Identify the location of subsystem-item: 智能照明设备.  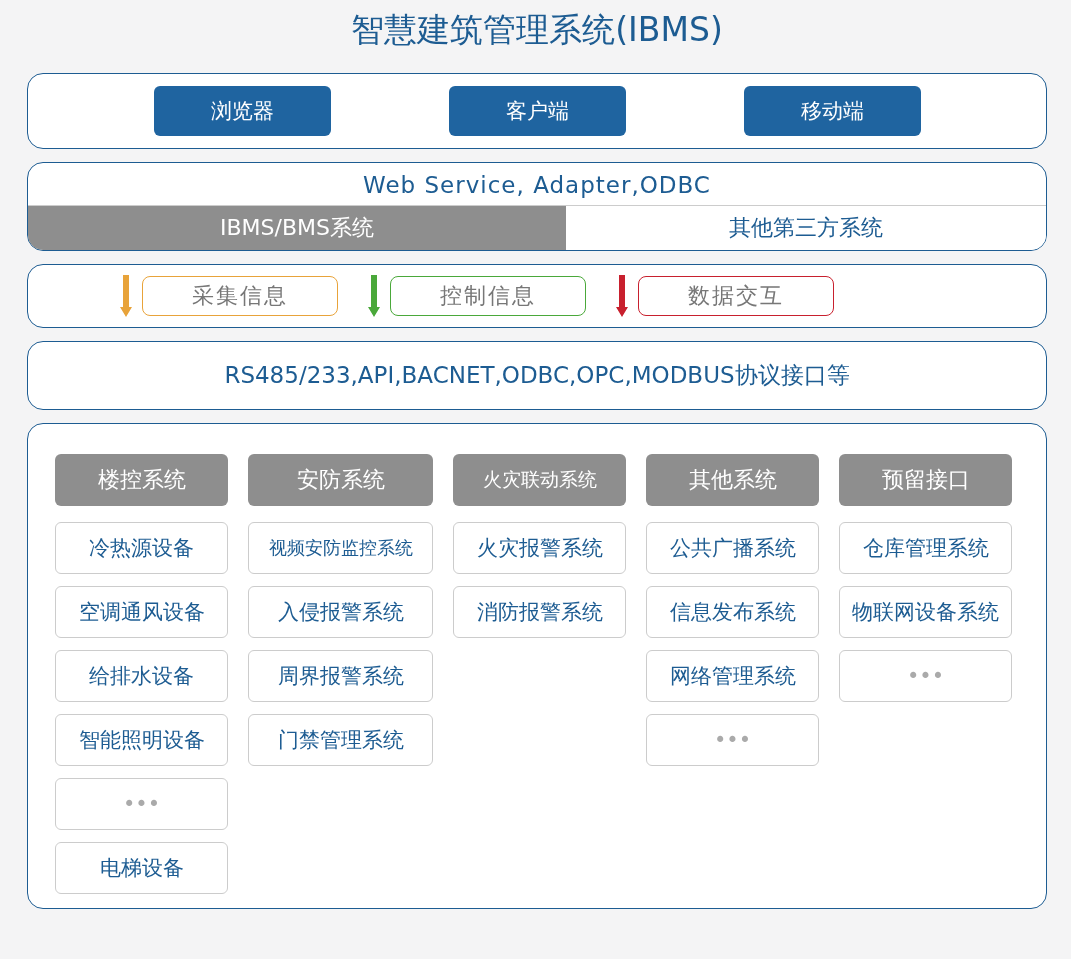
(141, 740).